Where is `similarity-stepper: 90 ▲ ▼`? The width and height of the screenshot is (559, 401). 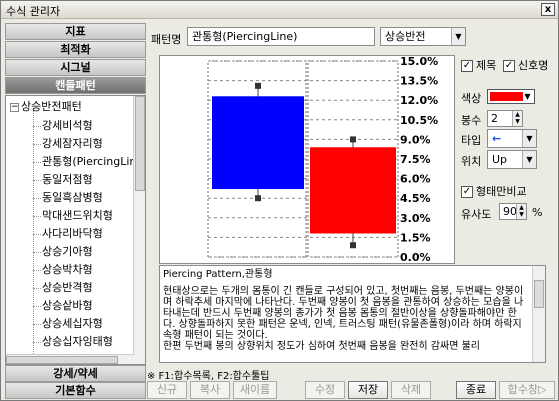
similarity-stepper: 90 ▲ ▼ is located at coordinates (513, 211).